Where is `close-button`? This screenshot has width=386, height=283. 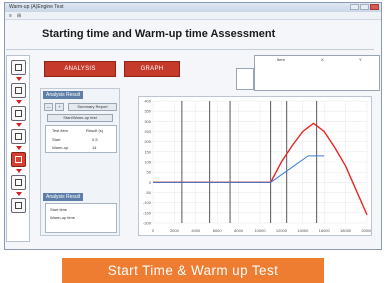
close-button is located at coordinates (374, 7).